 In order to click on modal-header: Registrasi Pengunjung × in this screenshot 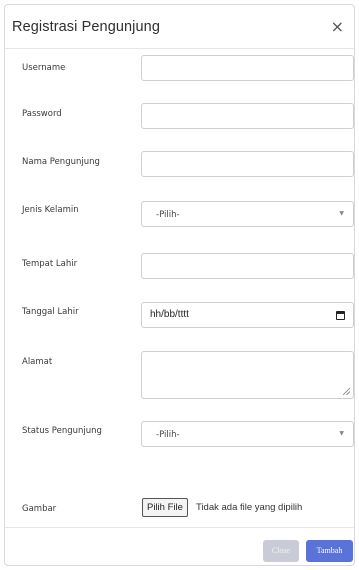, I will do `click(179, 27)`.